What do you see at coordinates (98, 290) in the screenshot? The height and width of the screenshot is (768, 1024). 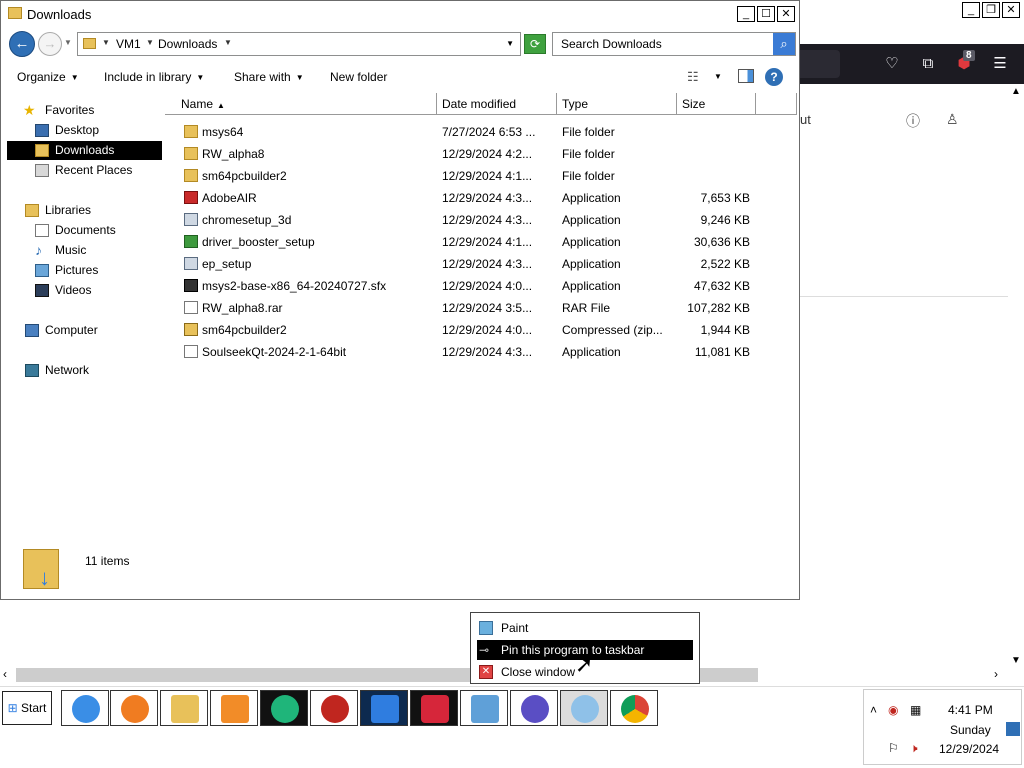 I see `nav-videos: Videos` at bounding box center [98, 290].